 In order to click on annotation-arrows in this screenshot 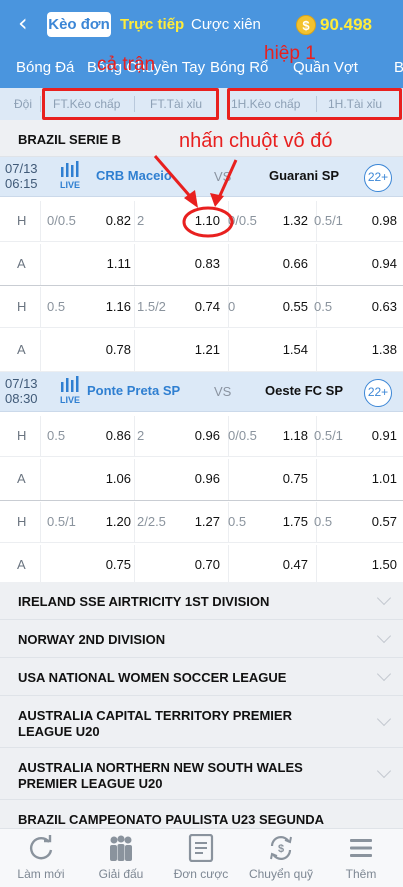, I will do `click(195, 196)`.